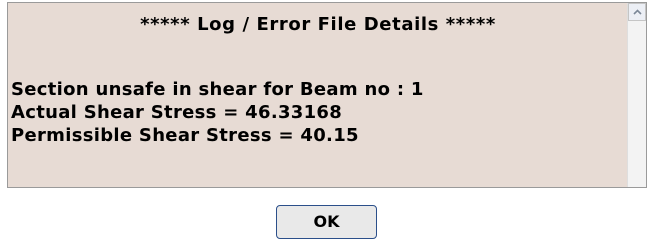 The width and height of the screenshot is (653, 248). Describe the element at coordinates (177, 112) in the screenshot. I see `log-line-actual-shear-stress: Actual Shear Stress = 46.33168` at that location.